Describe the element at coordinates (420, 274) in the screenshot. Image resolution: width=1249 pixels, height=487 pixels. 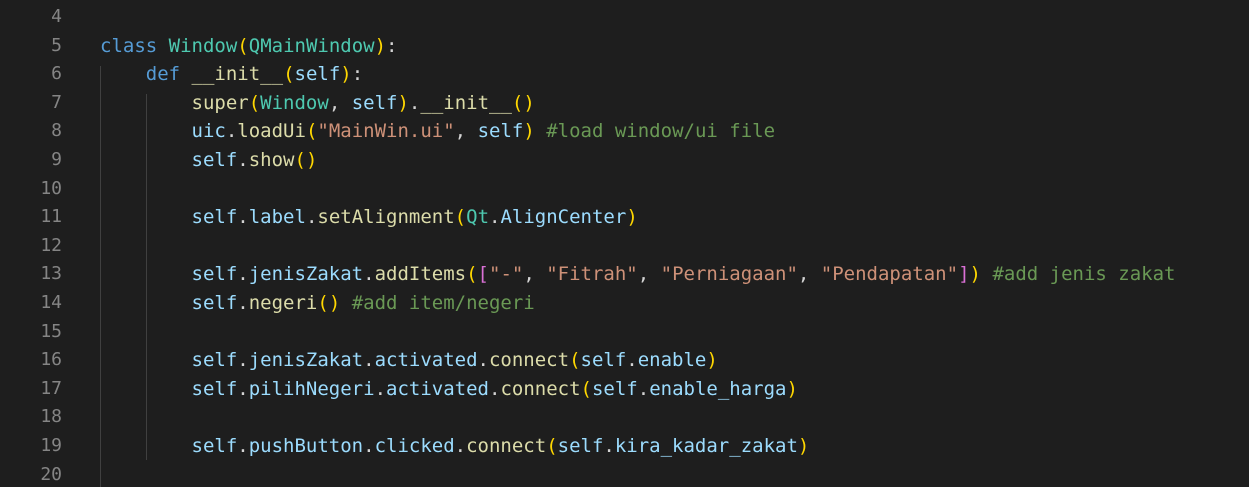
I see `code-token: addItems` at that location.